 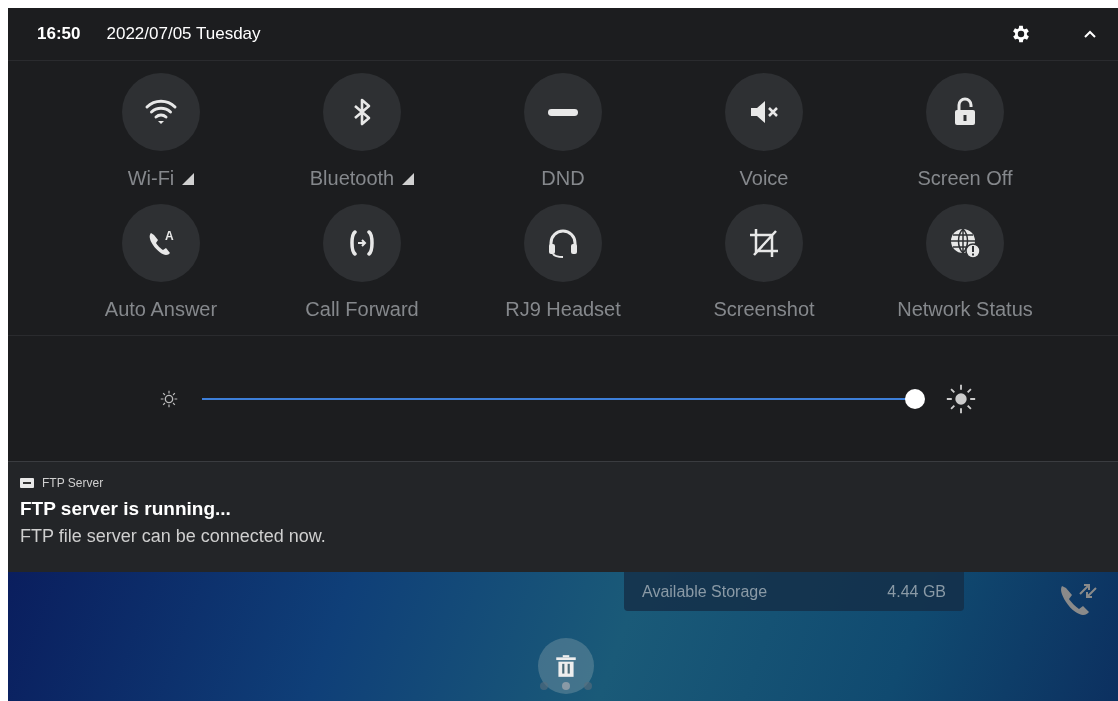 I want to click on settings-icon, so click(x=1021, y=34).